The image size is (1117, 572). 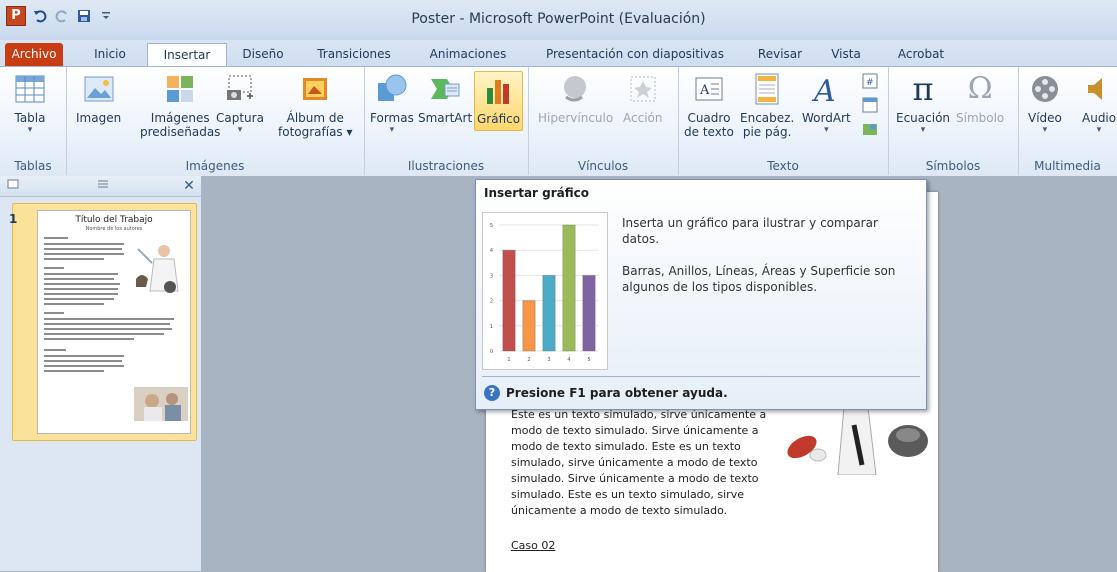 I want to click on chart-preview: 0 1 2 3 4 5 1 2 3 4 5, so click(x=545, y=291).